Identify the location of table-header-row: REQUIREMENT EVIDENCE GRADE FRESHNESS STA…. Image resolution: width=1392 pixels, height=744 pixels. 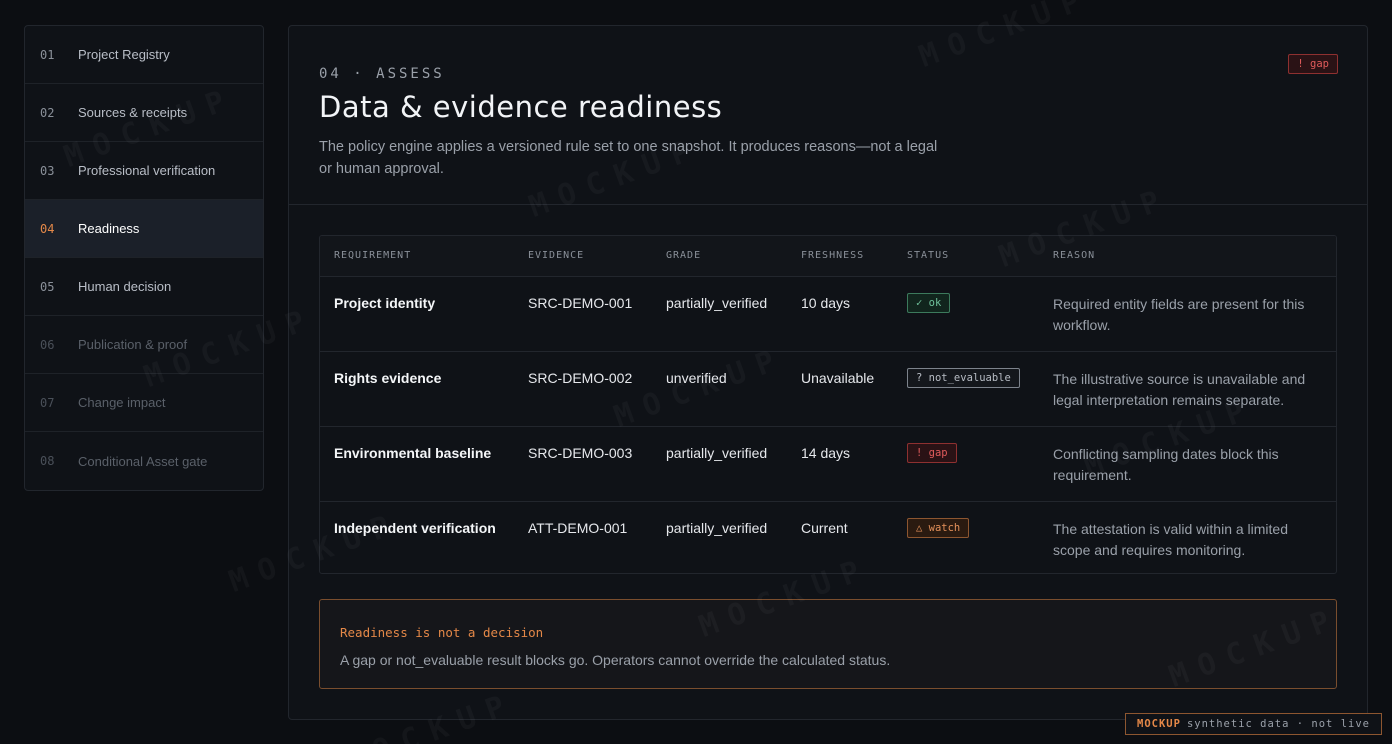
(828, 256).